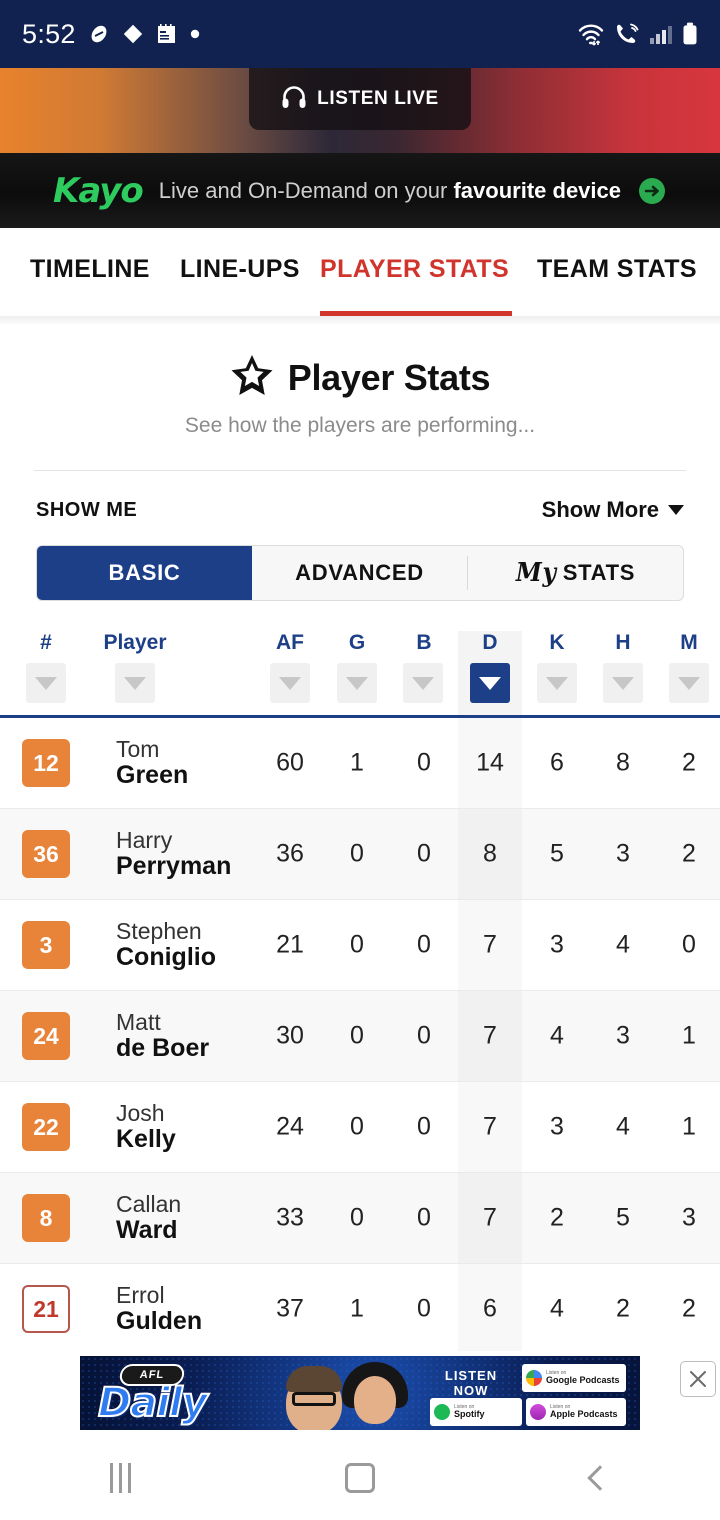 This screenshot has width=720, height=1520. I want to click on stat-cell-h: 4, so click(623, 944).